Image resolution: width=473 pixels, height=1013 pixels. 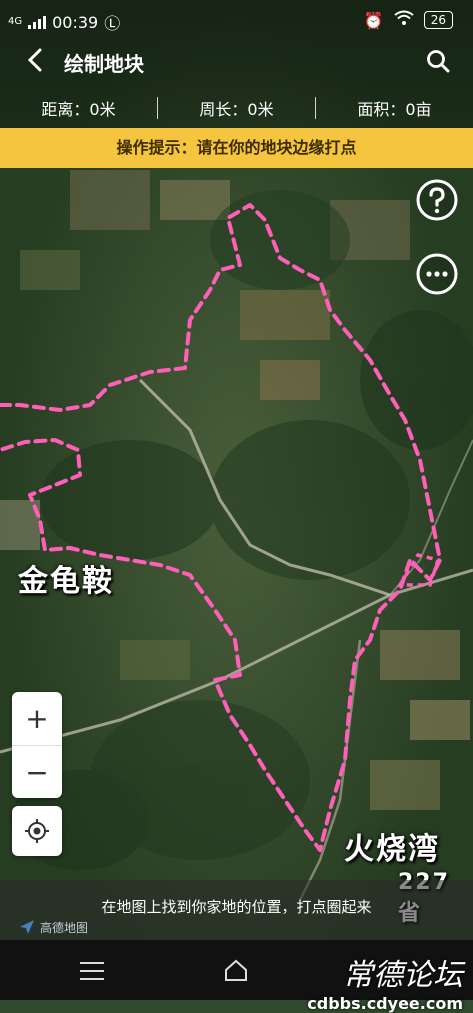 I want to click on measure-stats: 距离：0米 周长：0米 面积：0亩, so click(x=236, y=108).